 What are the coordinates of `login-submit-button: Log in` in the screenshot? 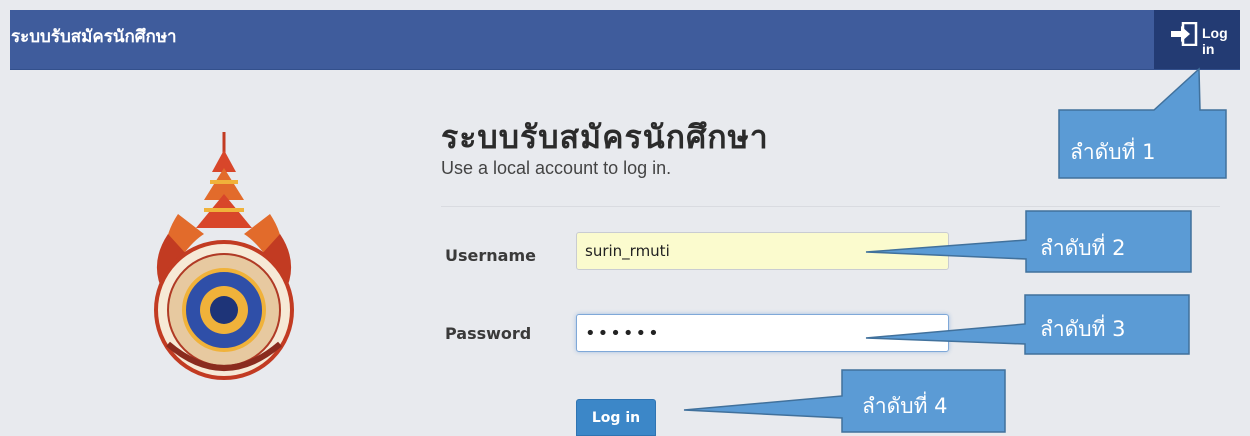 It's located at (616, 417).